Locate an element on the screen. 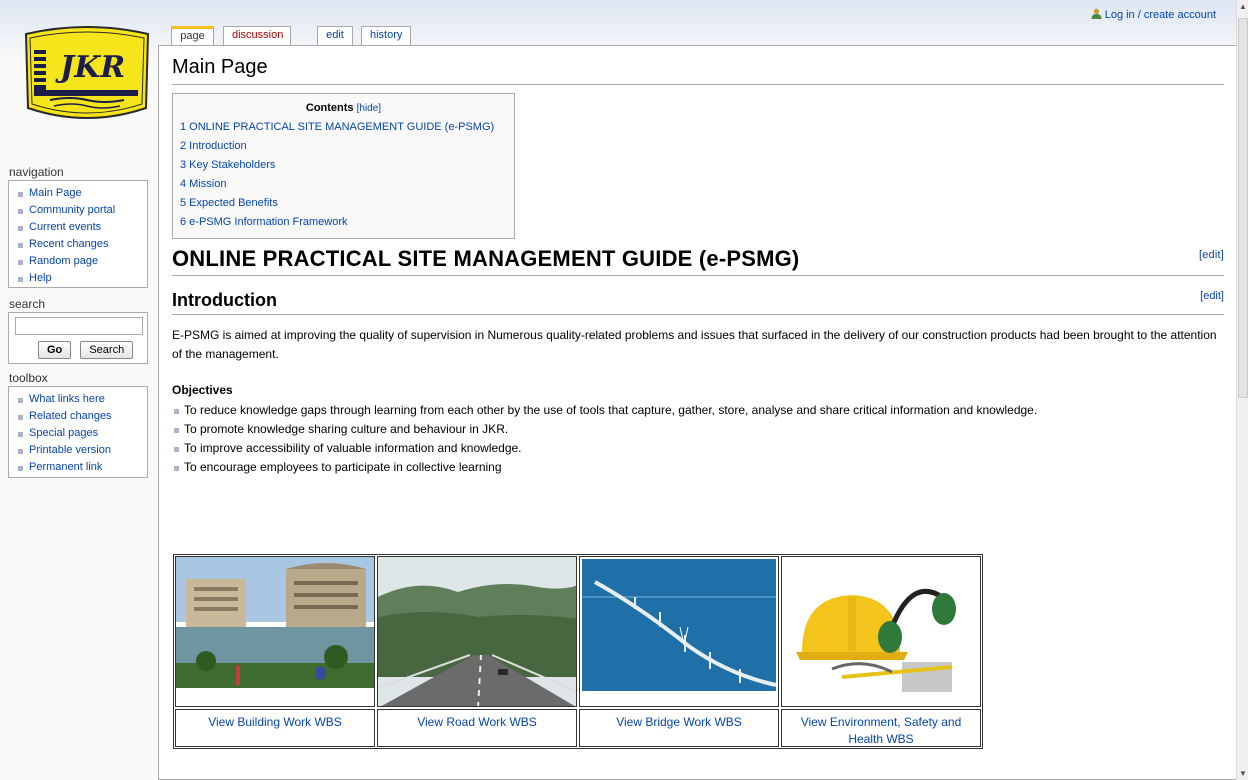  wbs-image-row is located at coordinates (578, 631).